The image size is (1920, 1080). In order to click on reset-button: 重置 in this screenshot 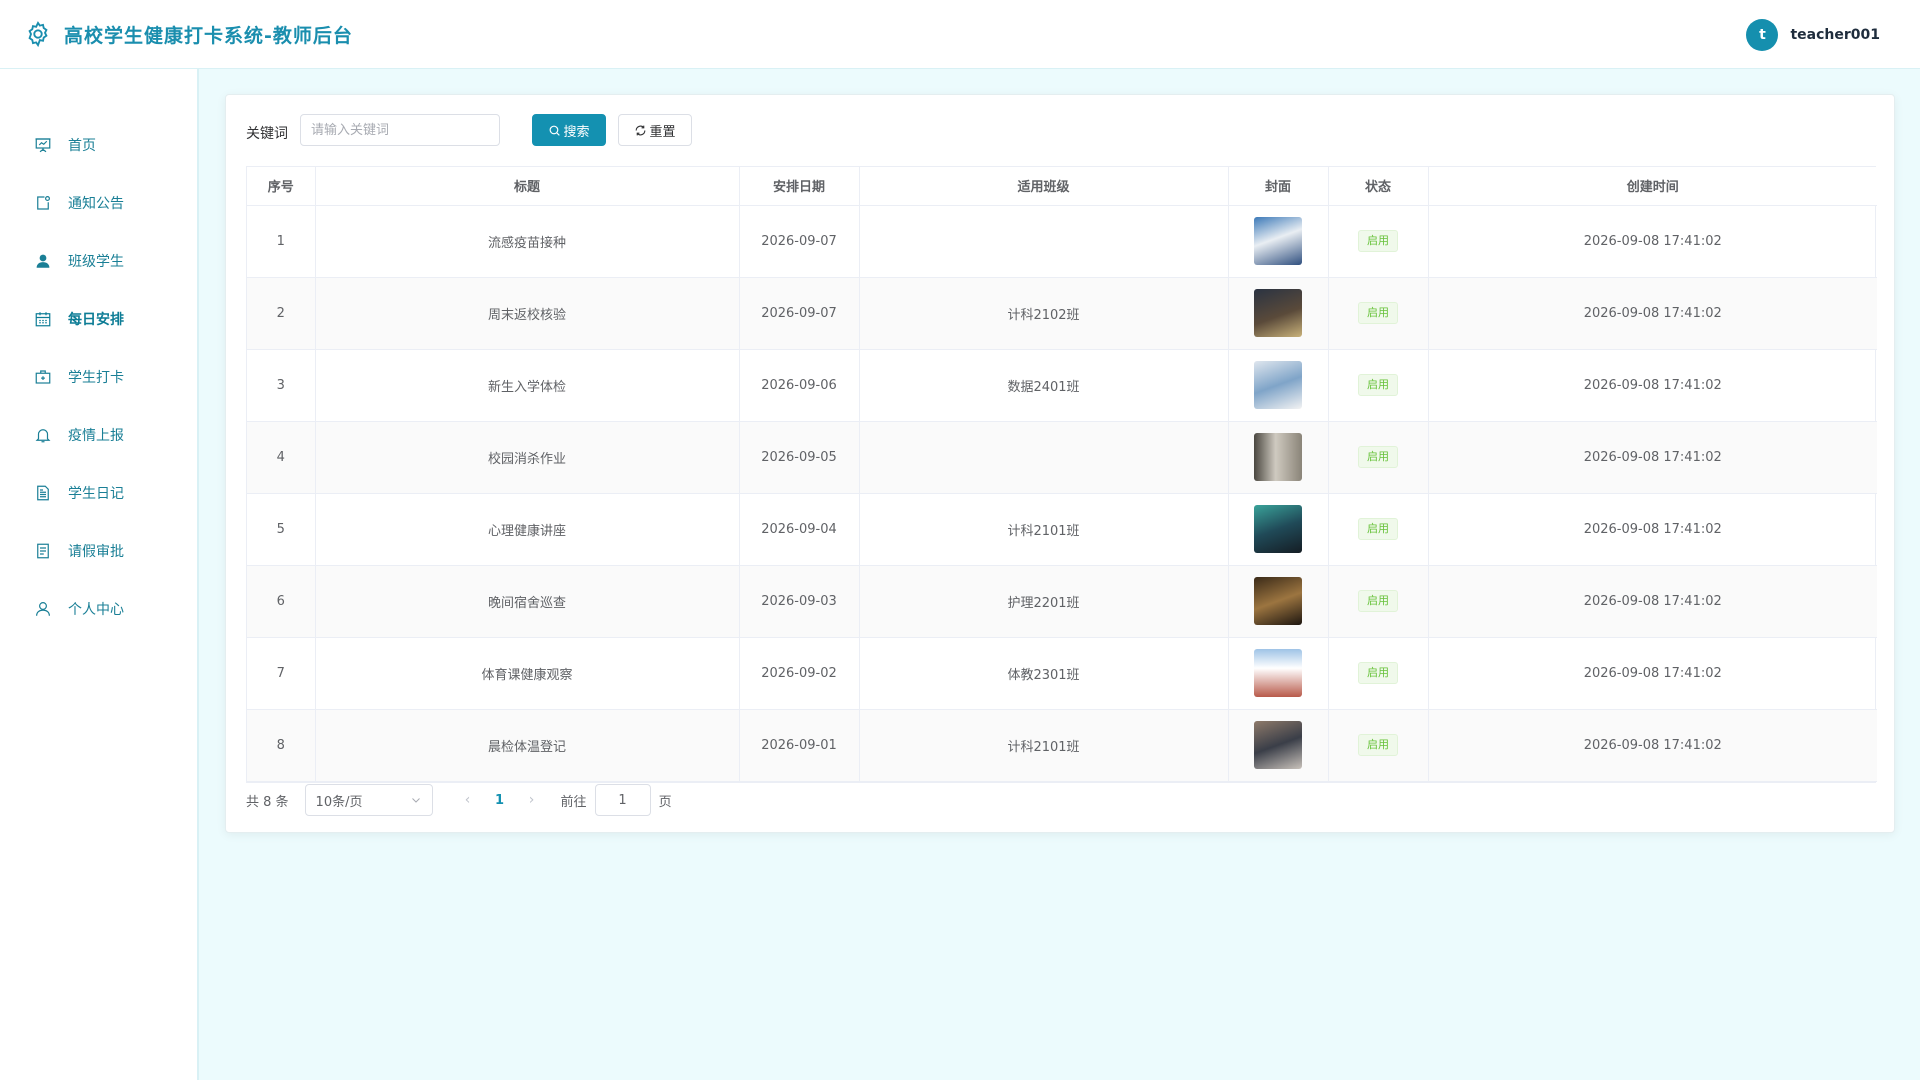, I will do `click(655, 130)`.